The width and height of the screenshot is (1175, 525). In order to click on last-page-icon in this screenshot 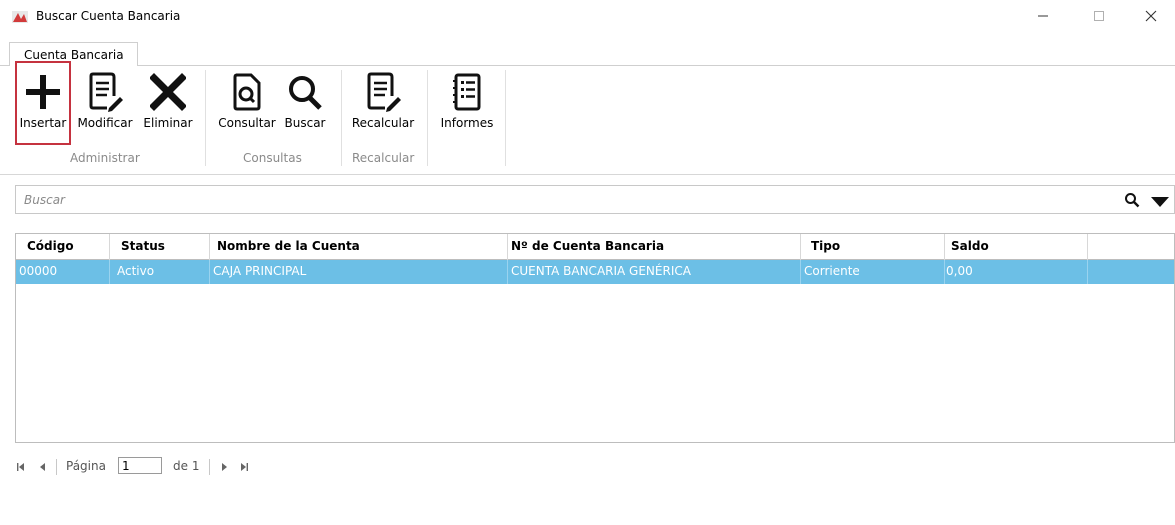, I will do `click(244, 467)`.